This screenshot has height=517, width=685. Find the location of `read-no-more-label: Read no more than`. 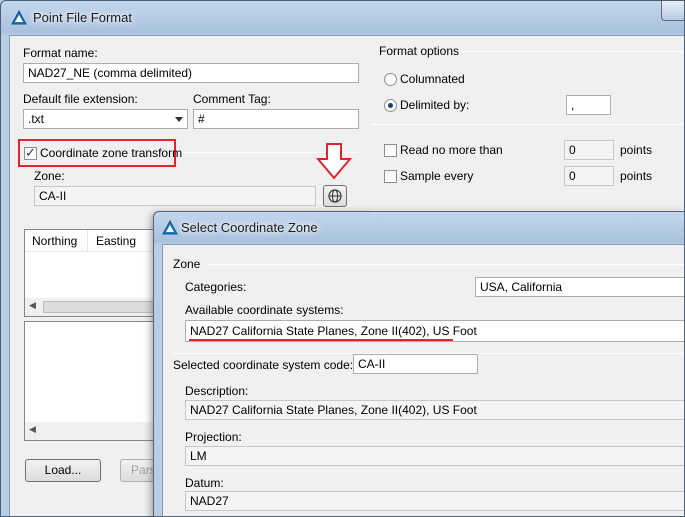

read-no-more-label: Read no more than is located at coordinates (451, 150).